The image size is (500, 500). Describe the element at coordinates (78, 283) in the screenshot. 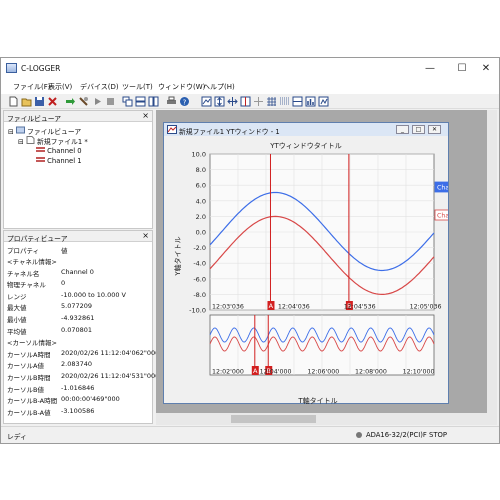

I see `property-row: 物理チャネル 0` at that location.